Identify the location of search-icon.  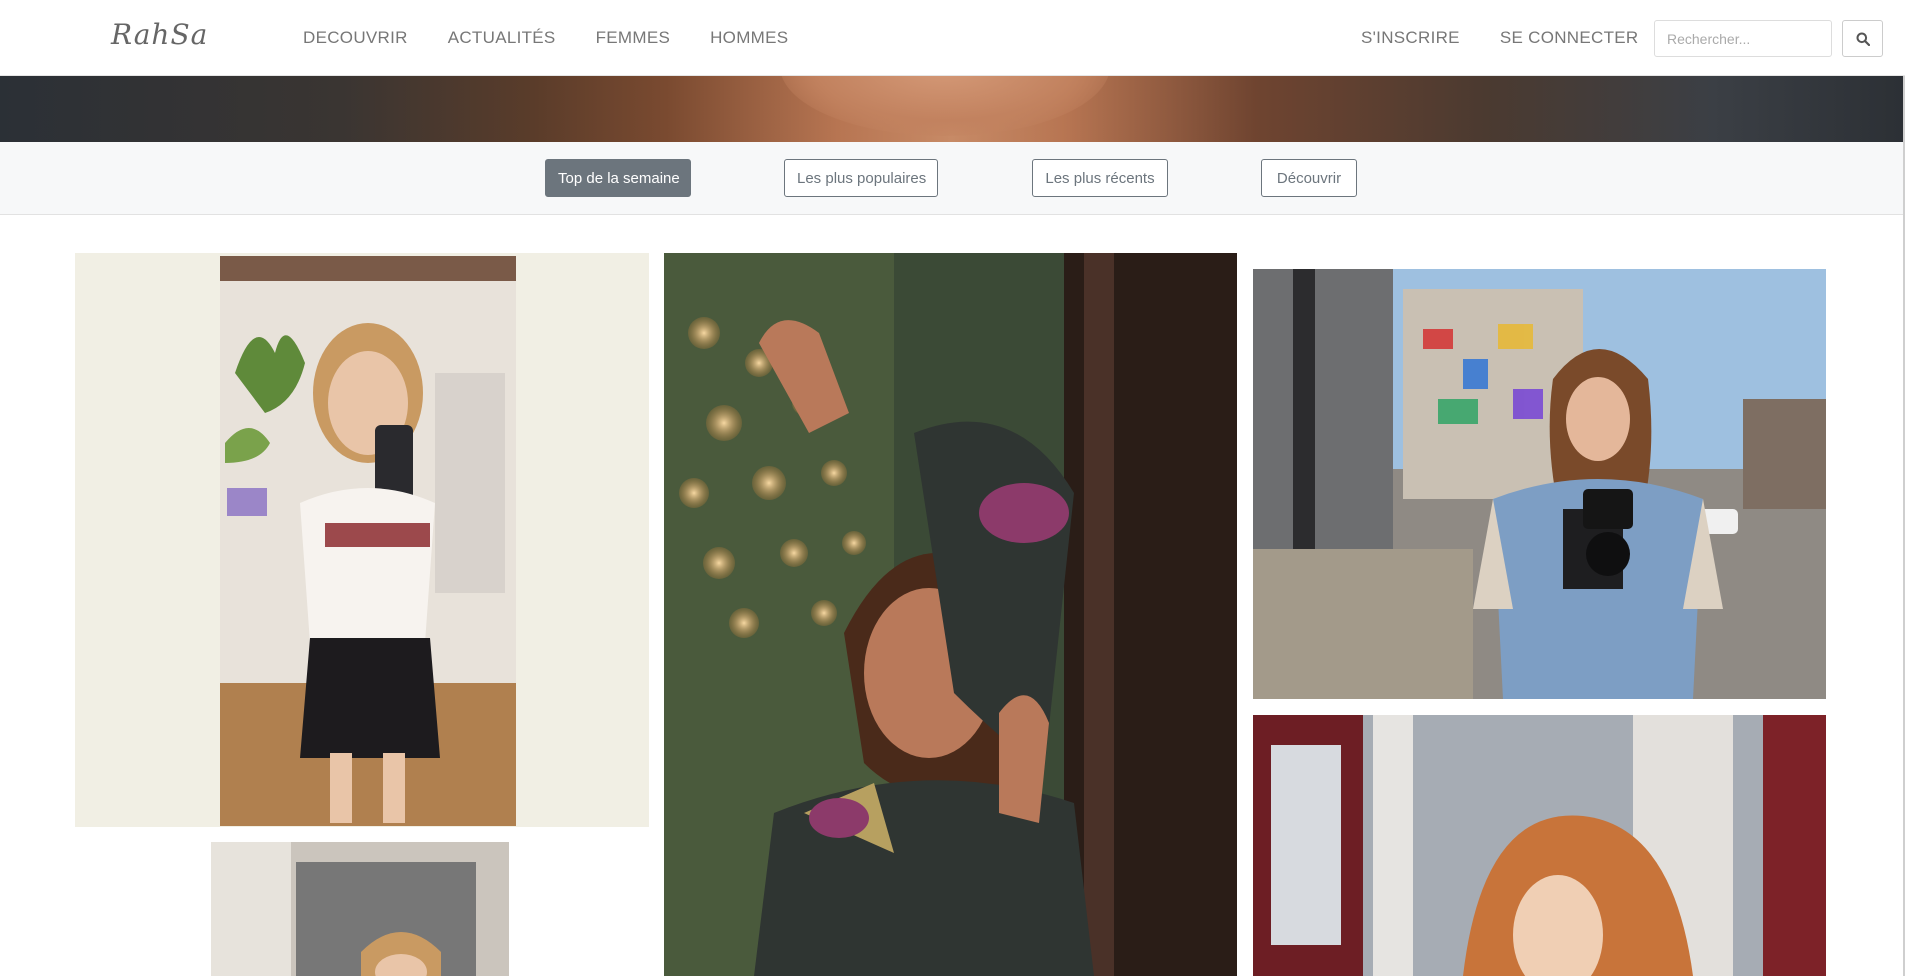
(1863, 39).